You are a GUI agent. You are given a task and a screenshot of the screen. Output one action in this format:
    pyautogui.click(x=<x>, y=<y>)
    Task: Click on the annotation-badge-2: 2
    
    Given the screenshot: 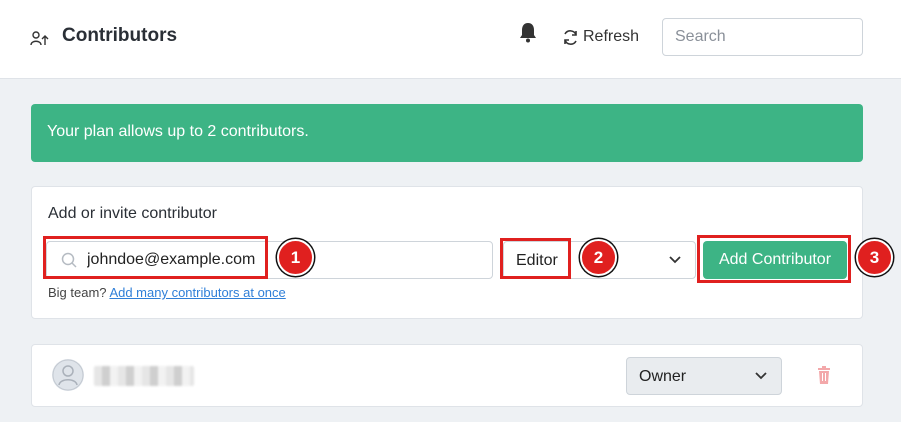 What is the action you would take?
    pyautogui.click(x=598, y=257)
    